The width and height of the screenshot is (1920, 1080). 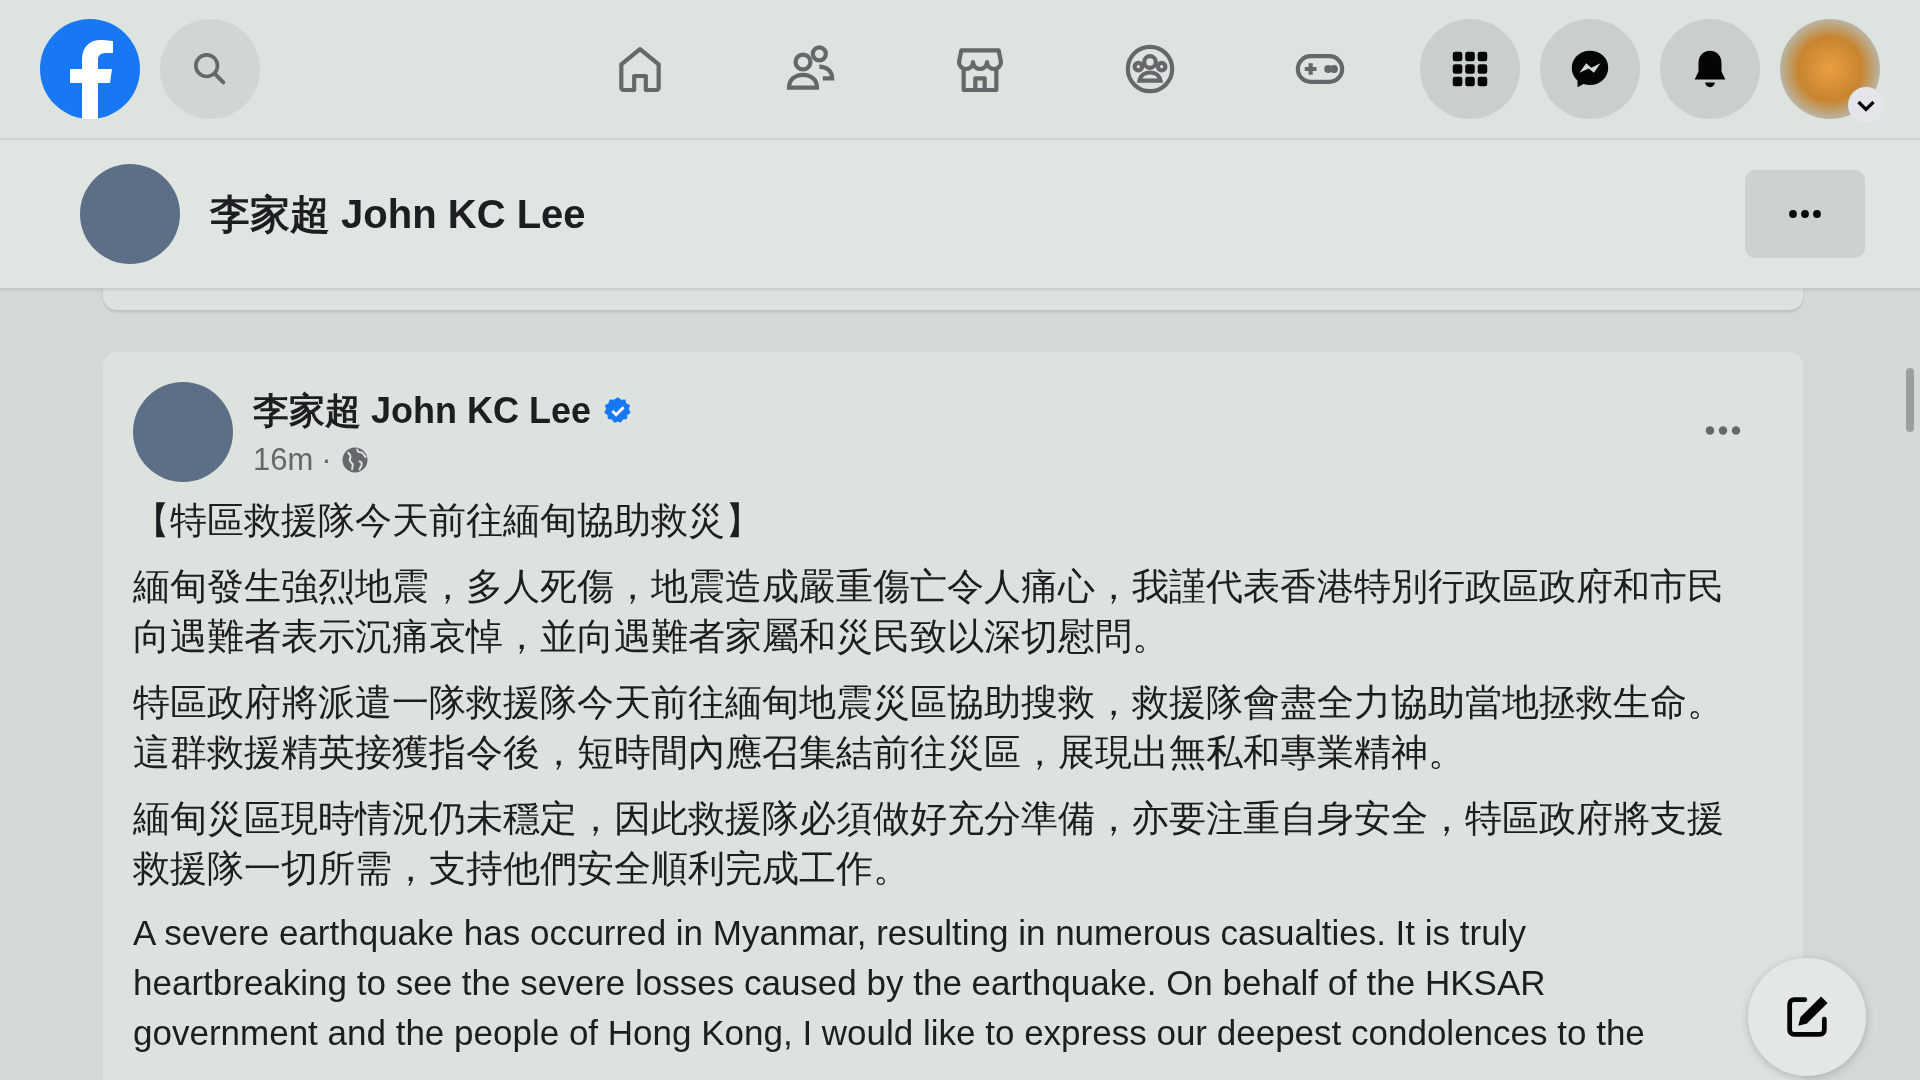 I want to click on post-paragraph: A severe earthquake has occurred in Myanmar, resulting in numerous casualties. It is truly heartbreaking to see the severe losses caused by the earthquake. On behalf of the HKSAR government and the people of Hong Kong, I would like to express our deepest condolences to the, so click(x=889, y=983).